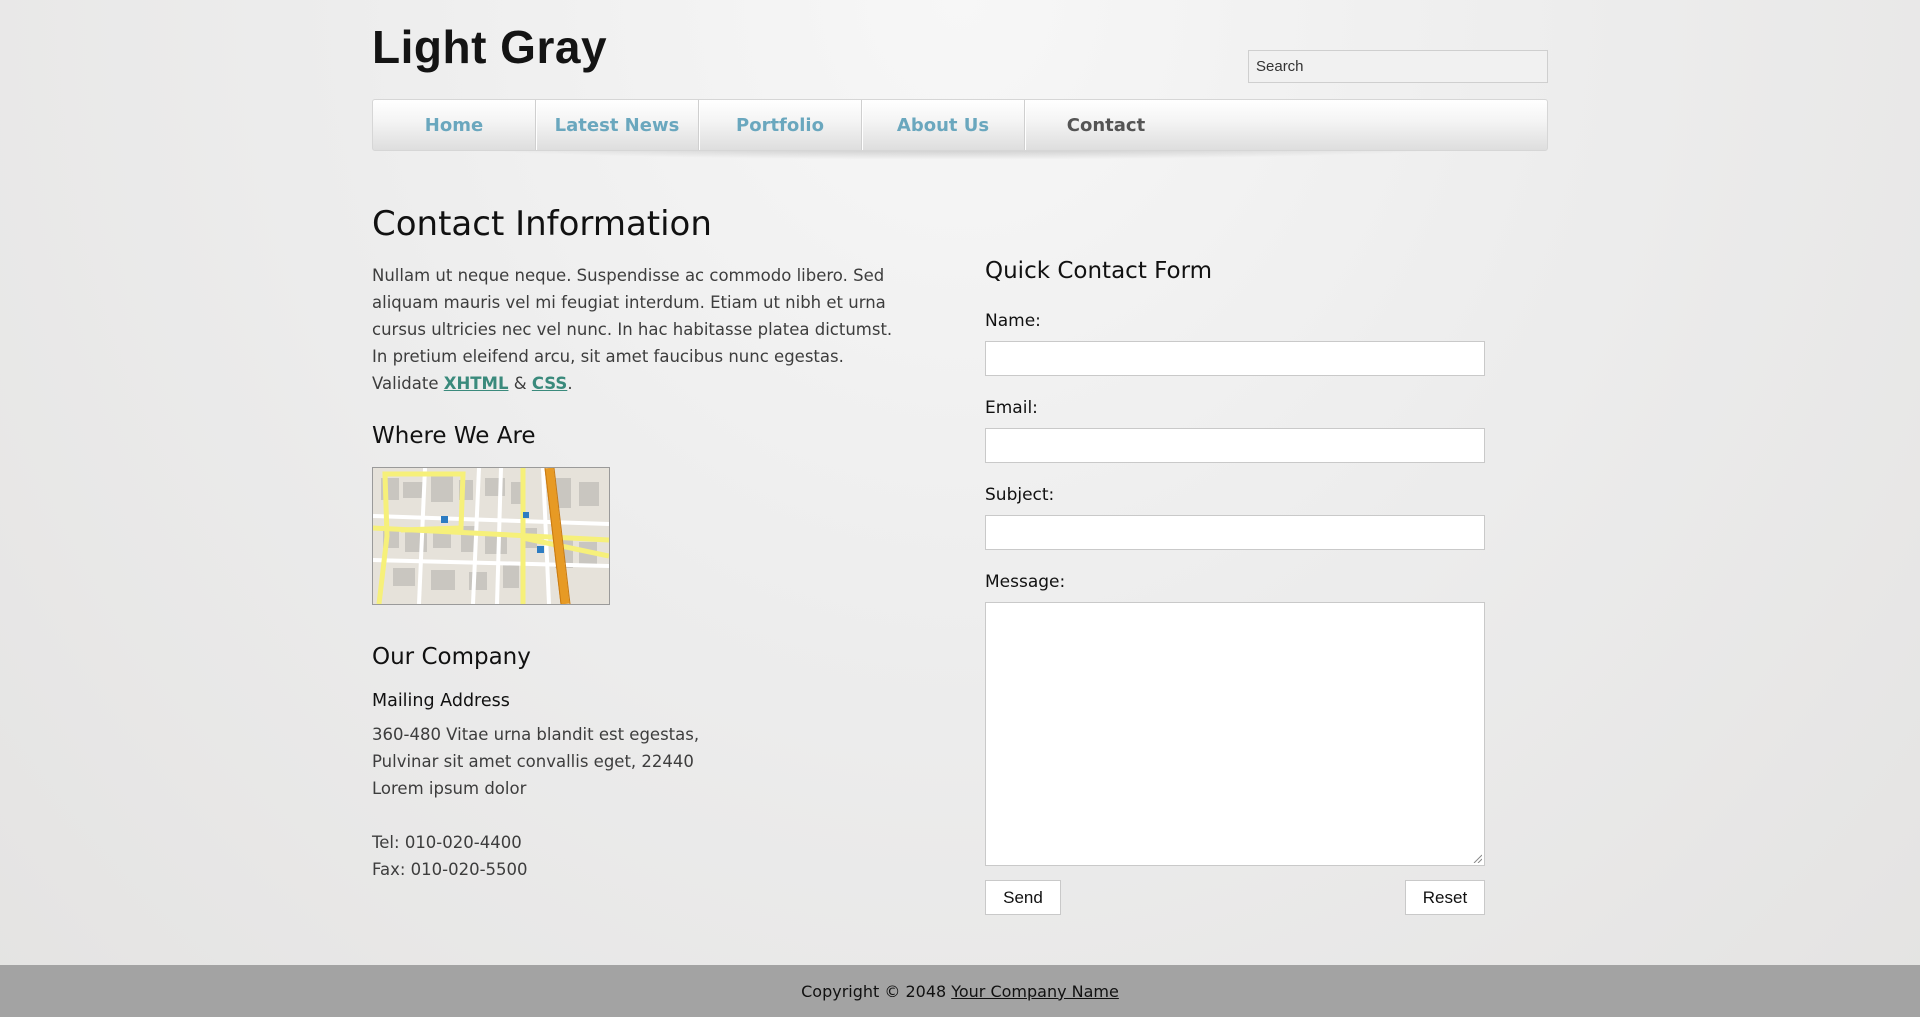 This screenshot has height=1017, width=1920. What do you see at coordinates (1023, 897) in the screenshot?
I see `send-button: Send` at bounding box center [1023, 897].